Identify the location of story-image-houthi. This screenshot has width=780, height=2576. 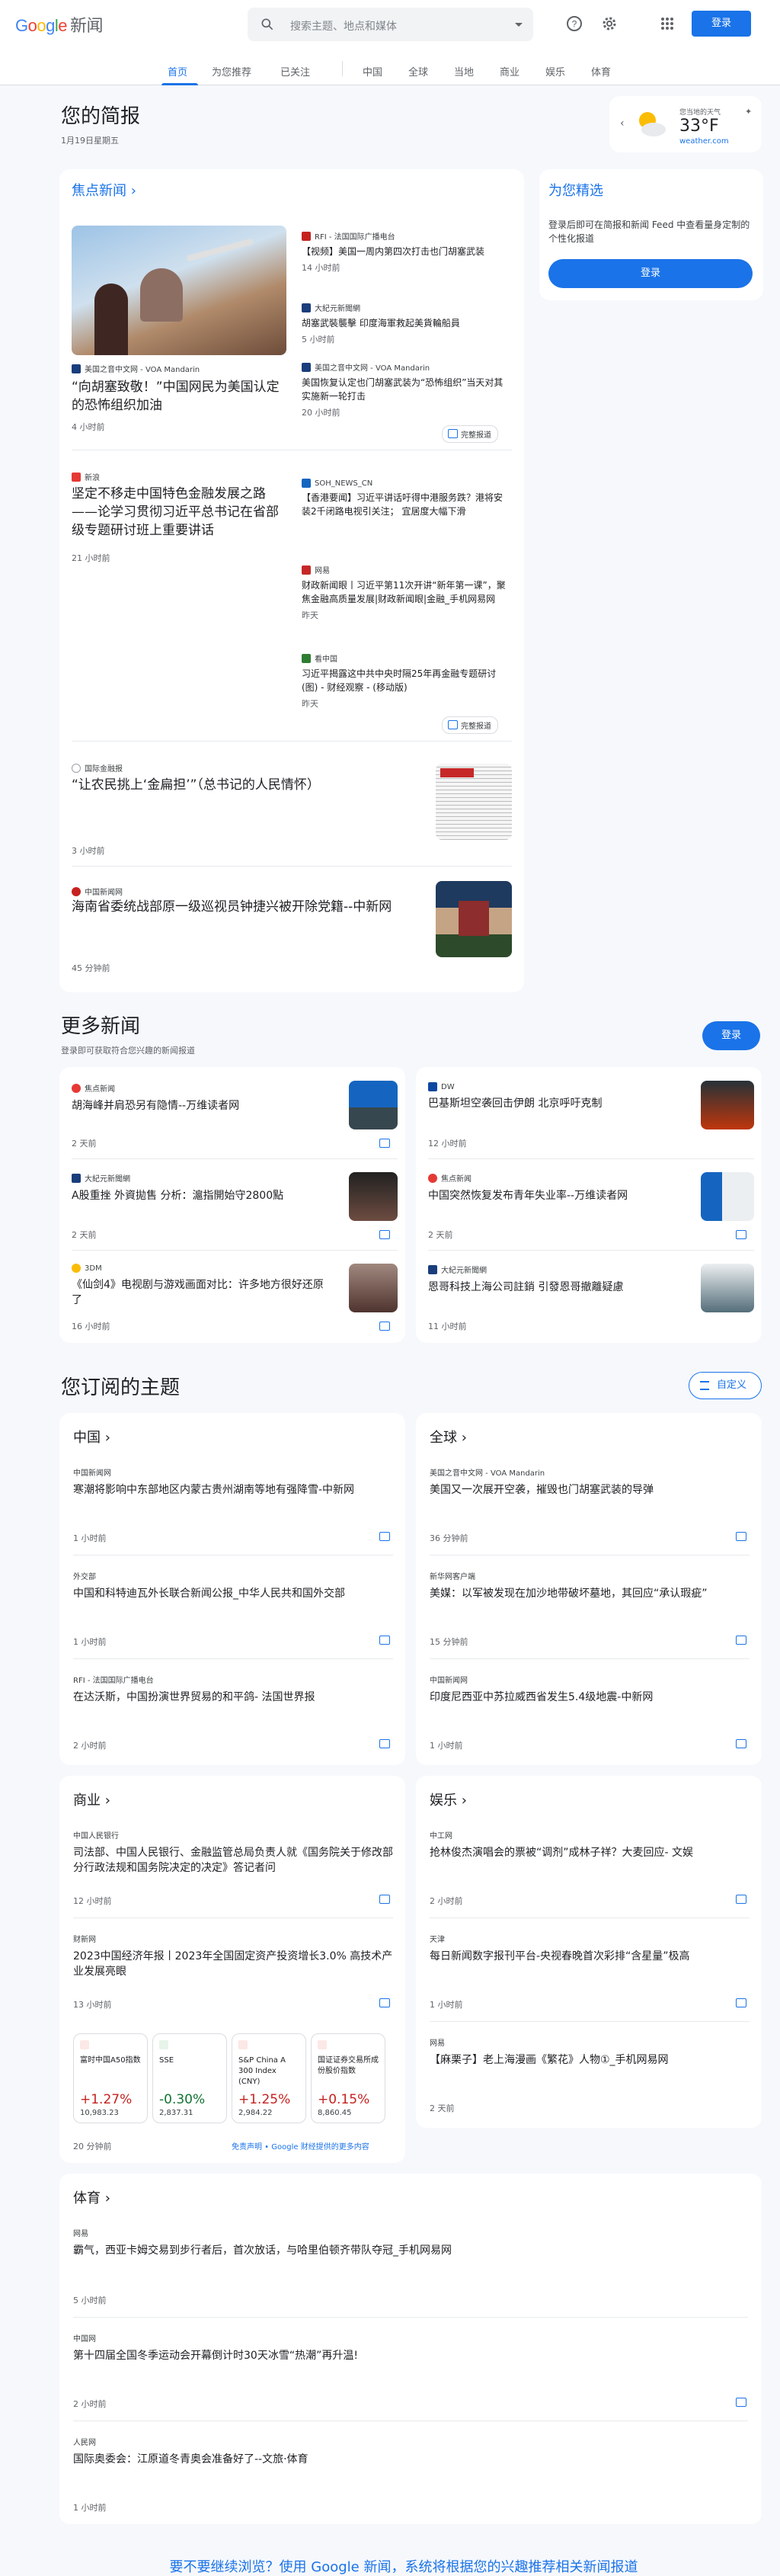
(179, 290).